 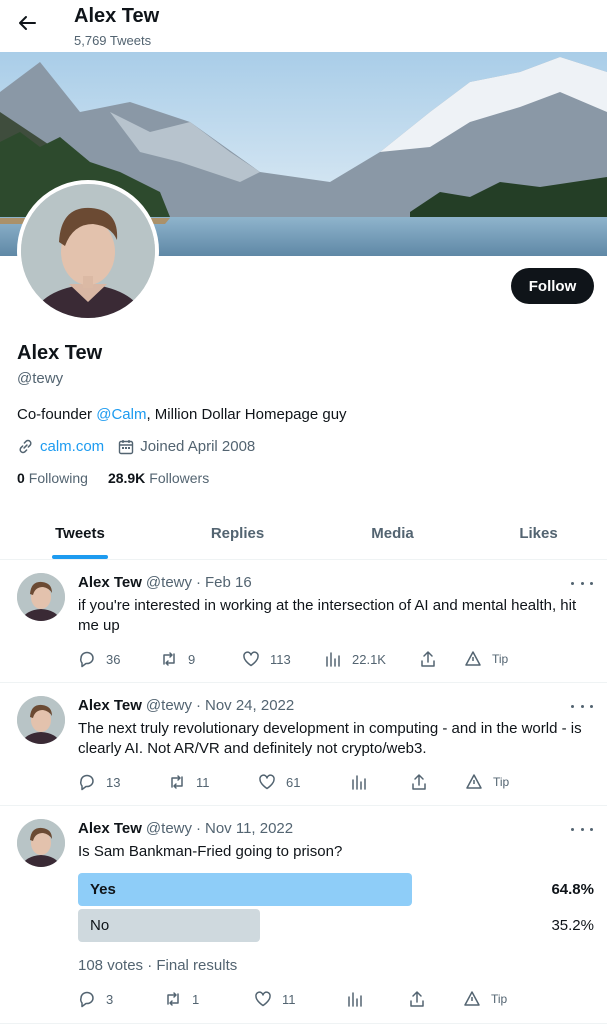 What do you see at coordinates (121, 999) in the screenshot?
I see `reply-button: 3` at bounding box center [121, 999].